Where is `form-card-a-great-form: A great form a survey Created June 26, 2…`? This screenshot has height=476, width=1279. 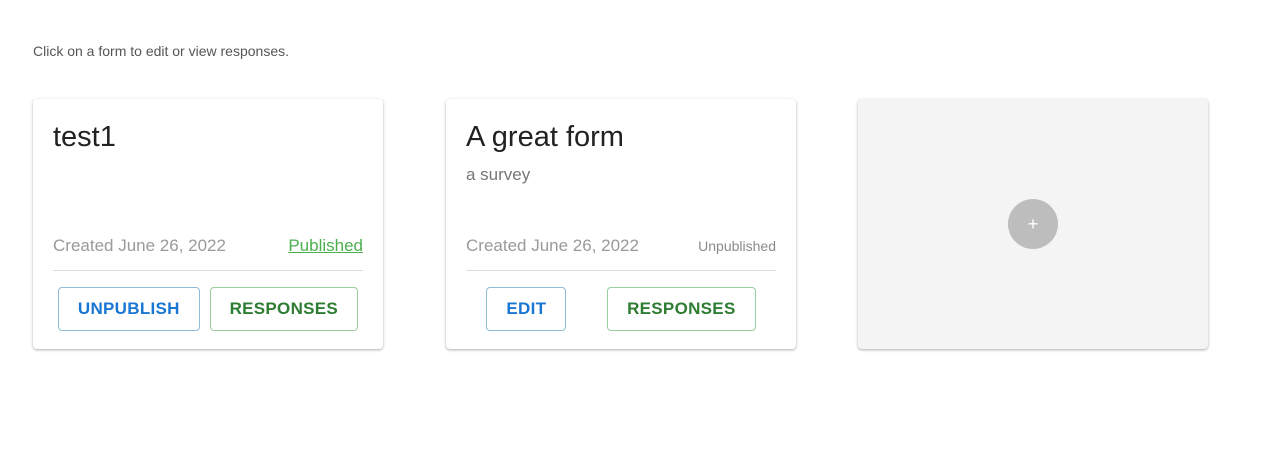
form-card-a-great-form: A great form a survey Created June 26, 2… is located at coordinates (621, 224).